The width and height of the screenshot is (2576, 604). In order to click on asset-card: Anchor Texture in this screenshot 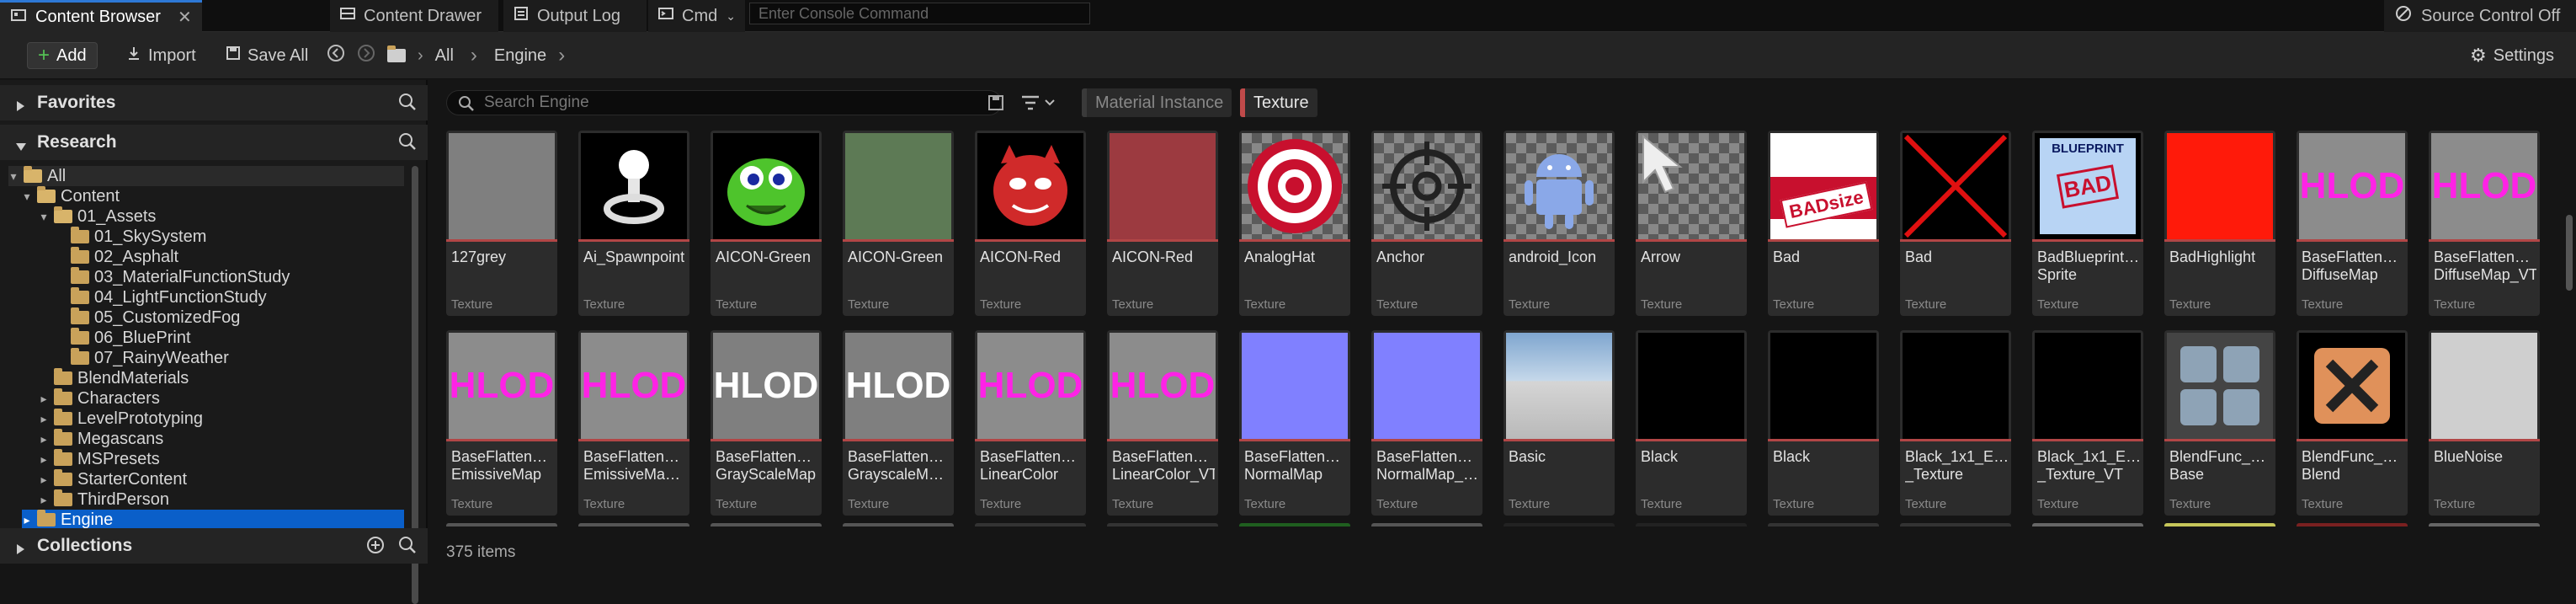, I will do `click(1426, 223)`.